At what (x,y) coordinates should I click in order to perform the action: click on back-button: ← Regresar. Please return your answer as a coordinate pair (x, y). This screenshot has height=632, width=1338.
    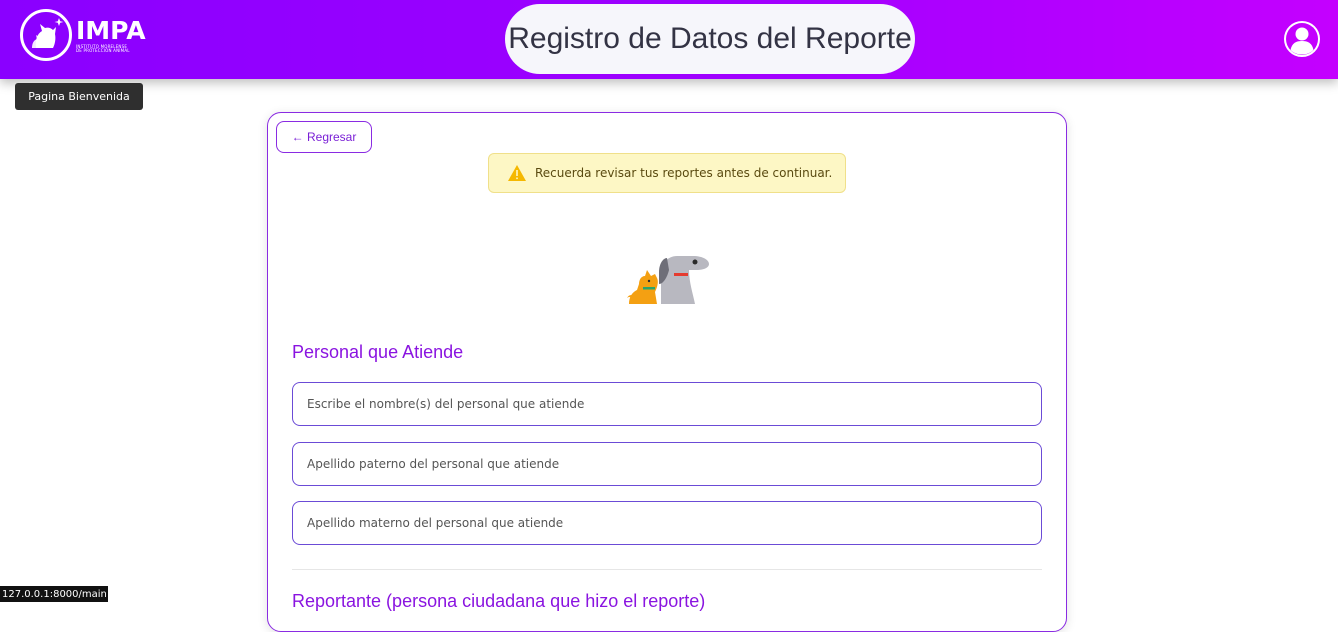
    Looking at the image, I should click on (324, 137).